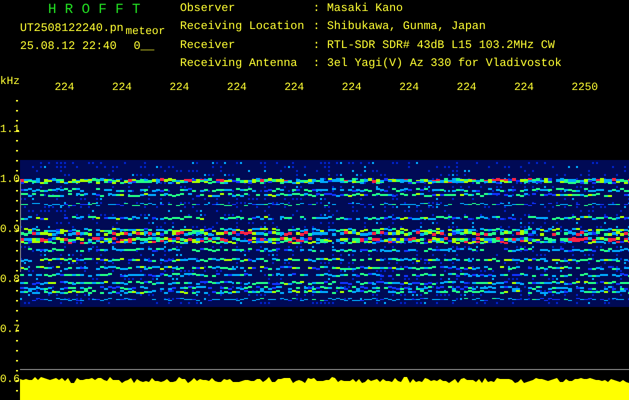  What do you see at coordinates (208, 10) in the screenshot?
I see `info-label: Observer` at bounding box center [208, 10].